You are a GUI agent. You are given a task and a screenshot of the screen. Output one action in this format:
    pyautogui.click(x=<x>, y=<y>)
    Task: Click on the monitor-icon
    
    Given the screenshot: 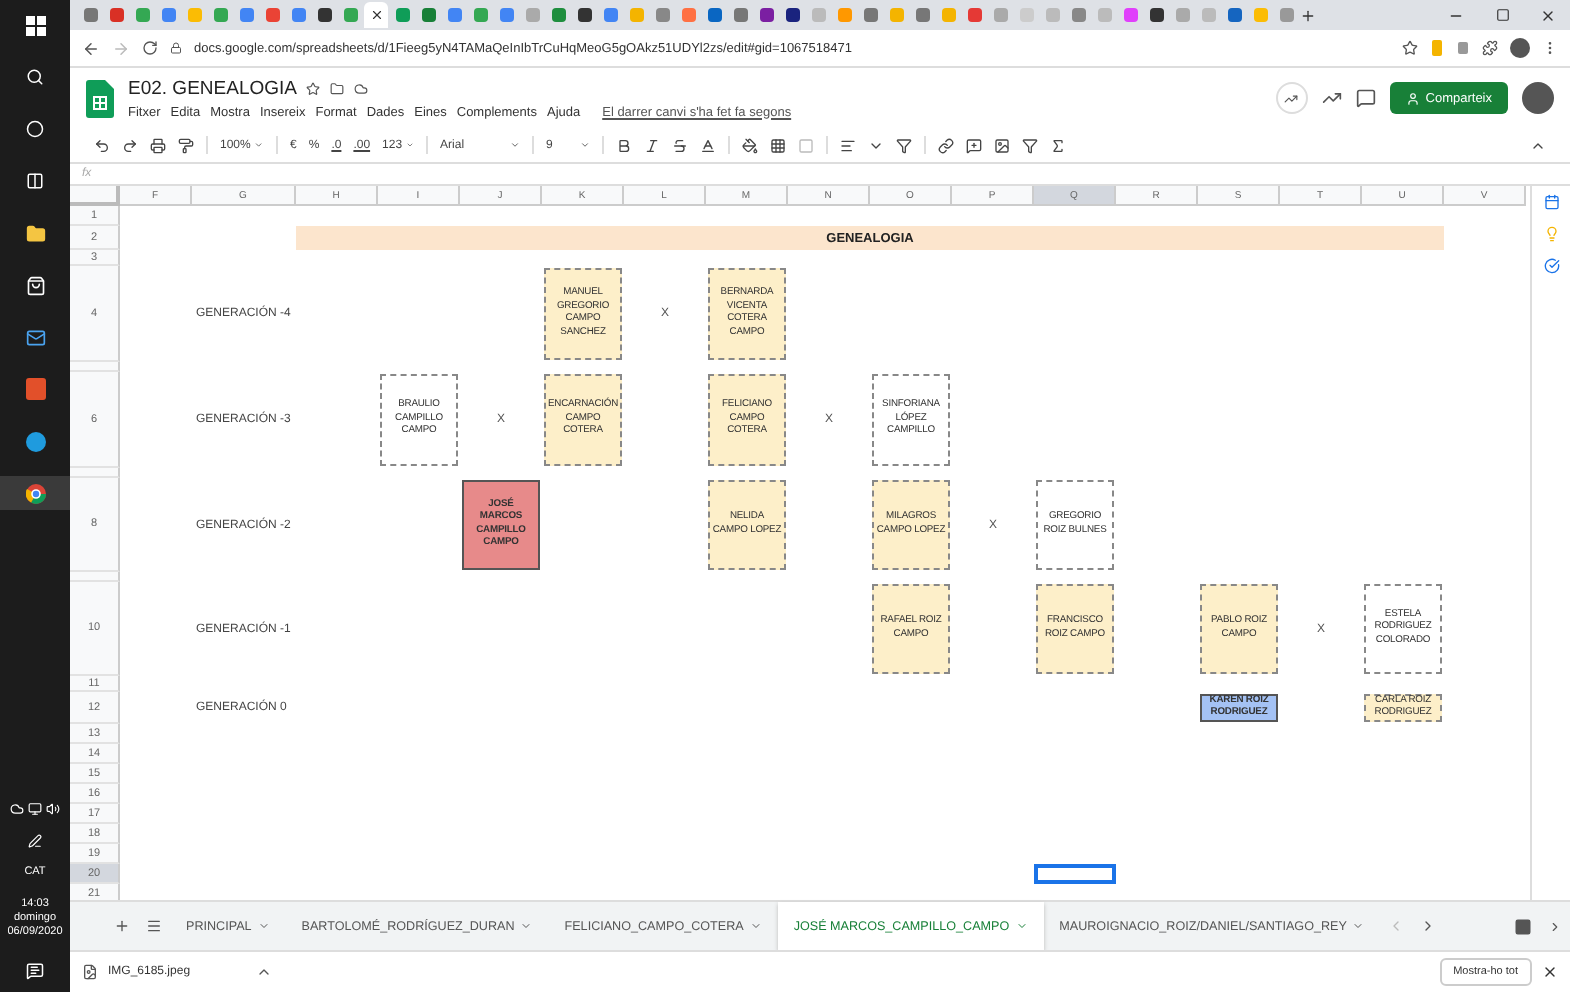 What is the action you would take?
    pyautogui.click(x=35, y=809)
    